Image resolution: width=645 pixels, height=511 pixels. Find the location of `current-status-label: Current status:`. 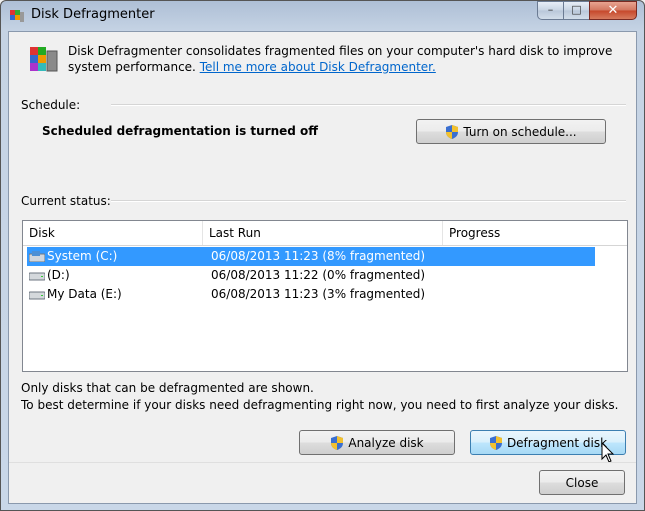

current-status-label: Current status: is located at coordinates (66, 201).